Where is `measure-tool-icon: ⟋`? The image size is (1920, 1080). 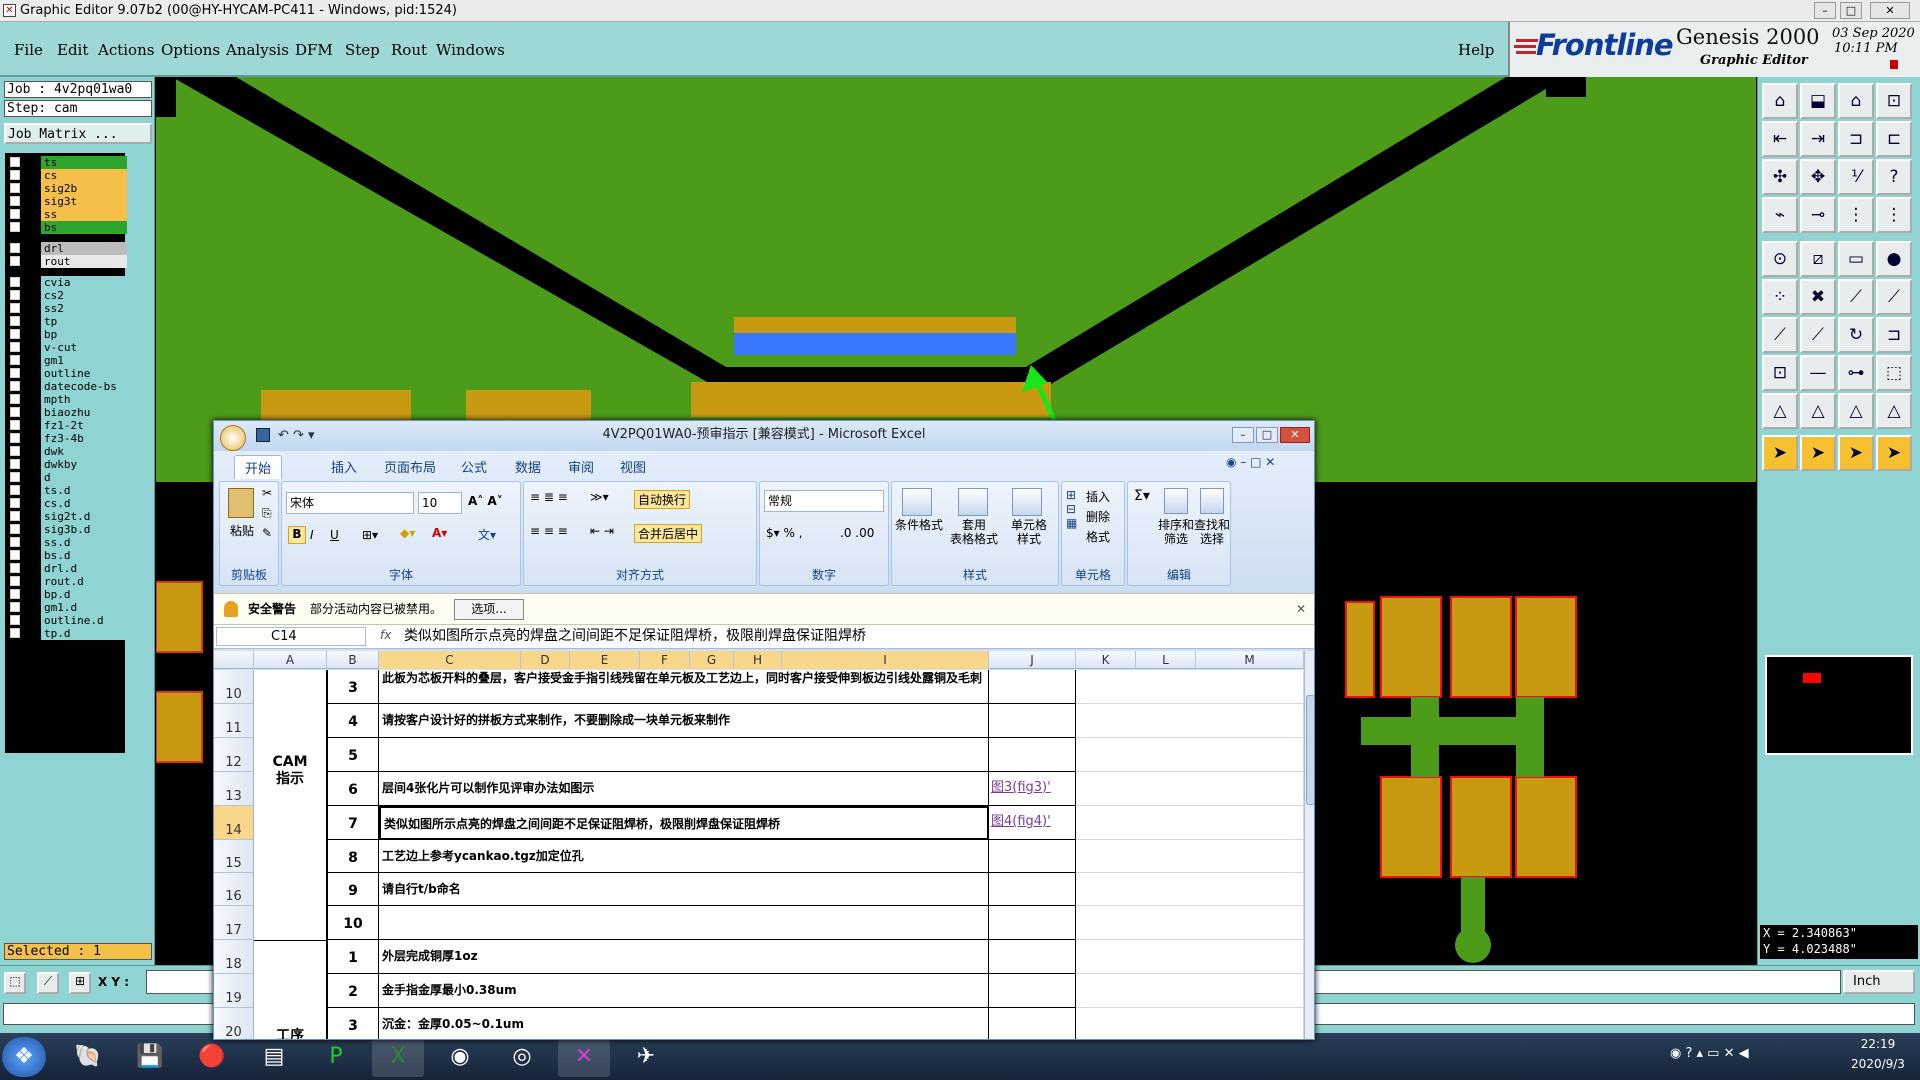 measure-tool-icon: ⟋ is located at coordinates (48, 983).